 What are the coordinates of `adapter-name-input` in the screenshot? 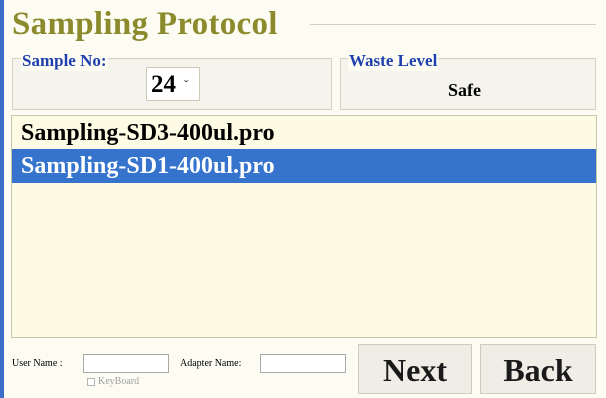 It's located at (303, 363).